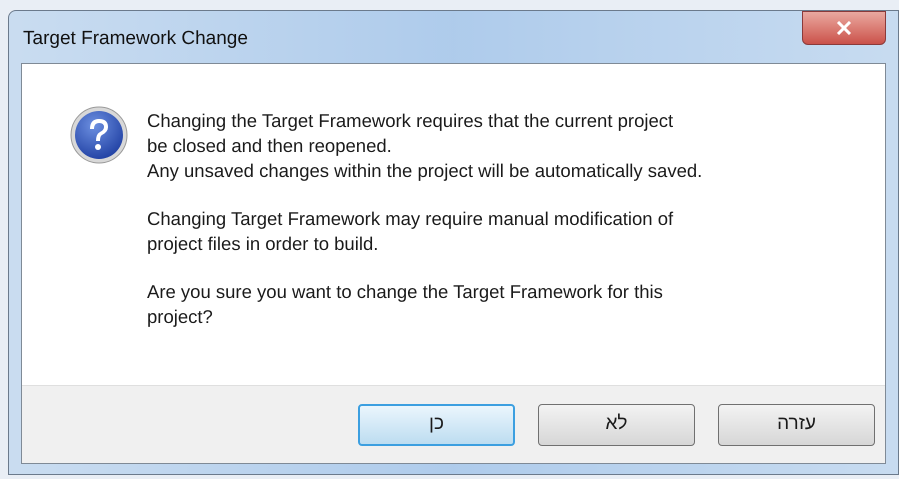 This screenshot has height=479, width=899. What do you see at coordinates (405, 304) in the screenshot?
I see `message-text: Are you sure you want to change the Target Framework for this project?` at bounding box center [405, 304].